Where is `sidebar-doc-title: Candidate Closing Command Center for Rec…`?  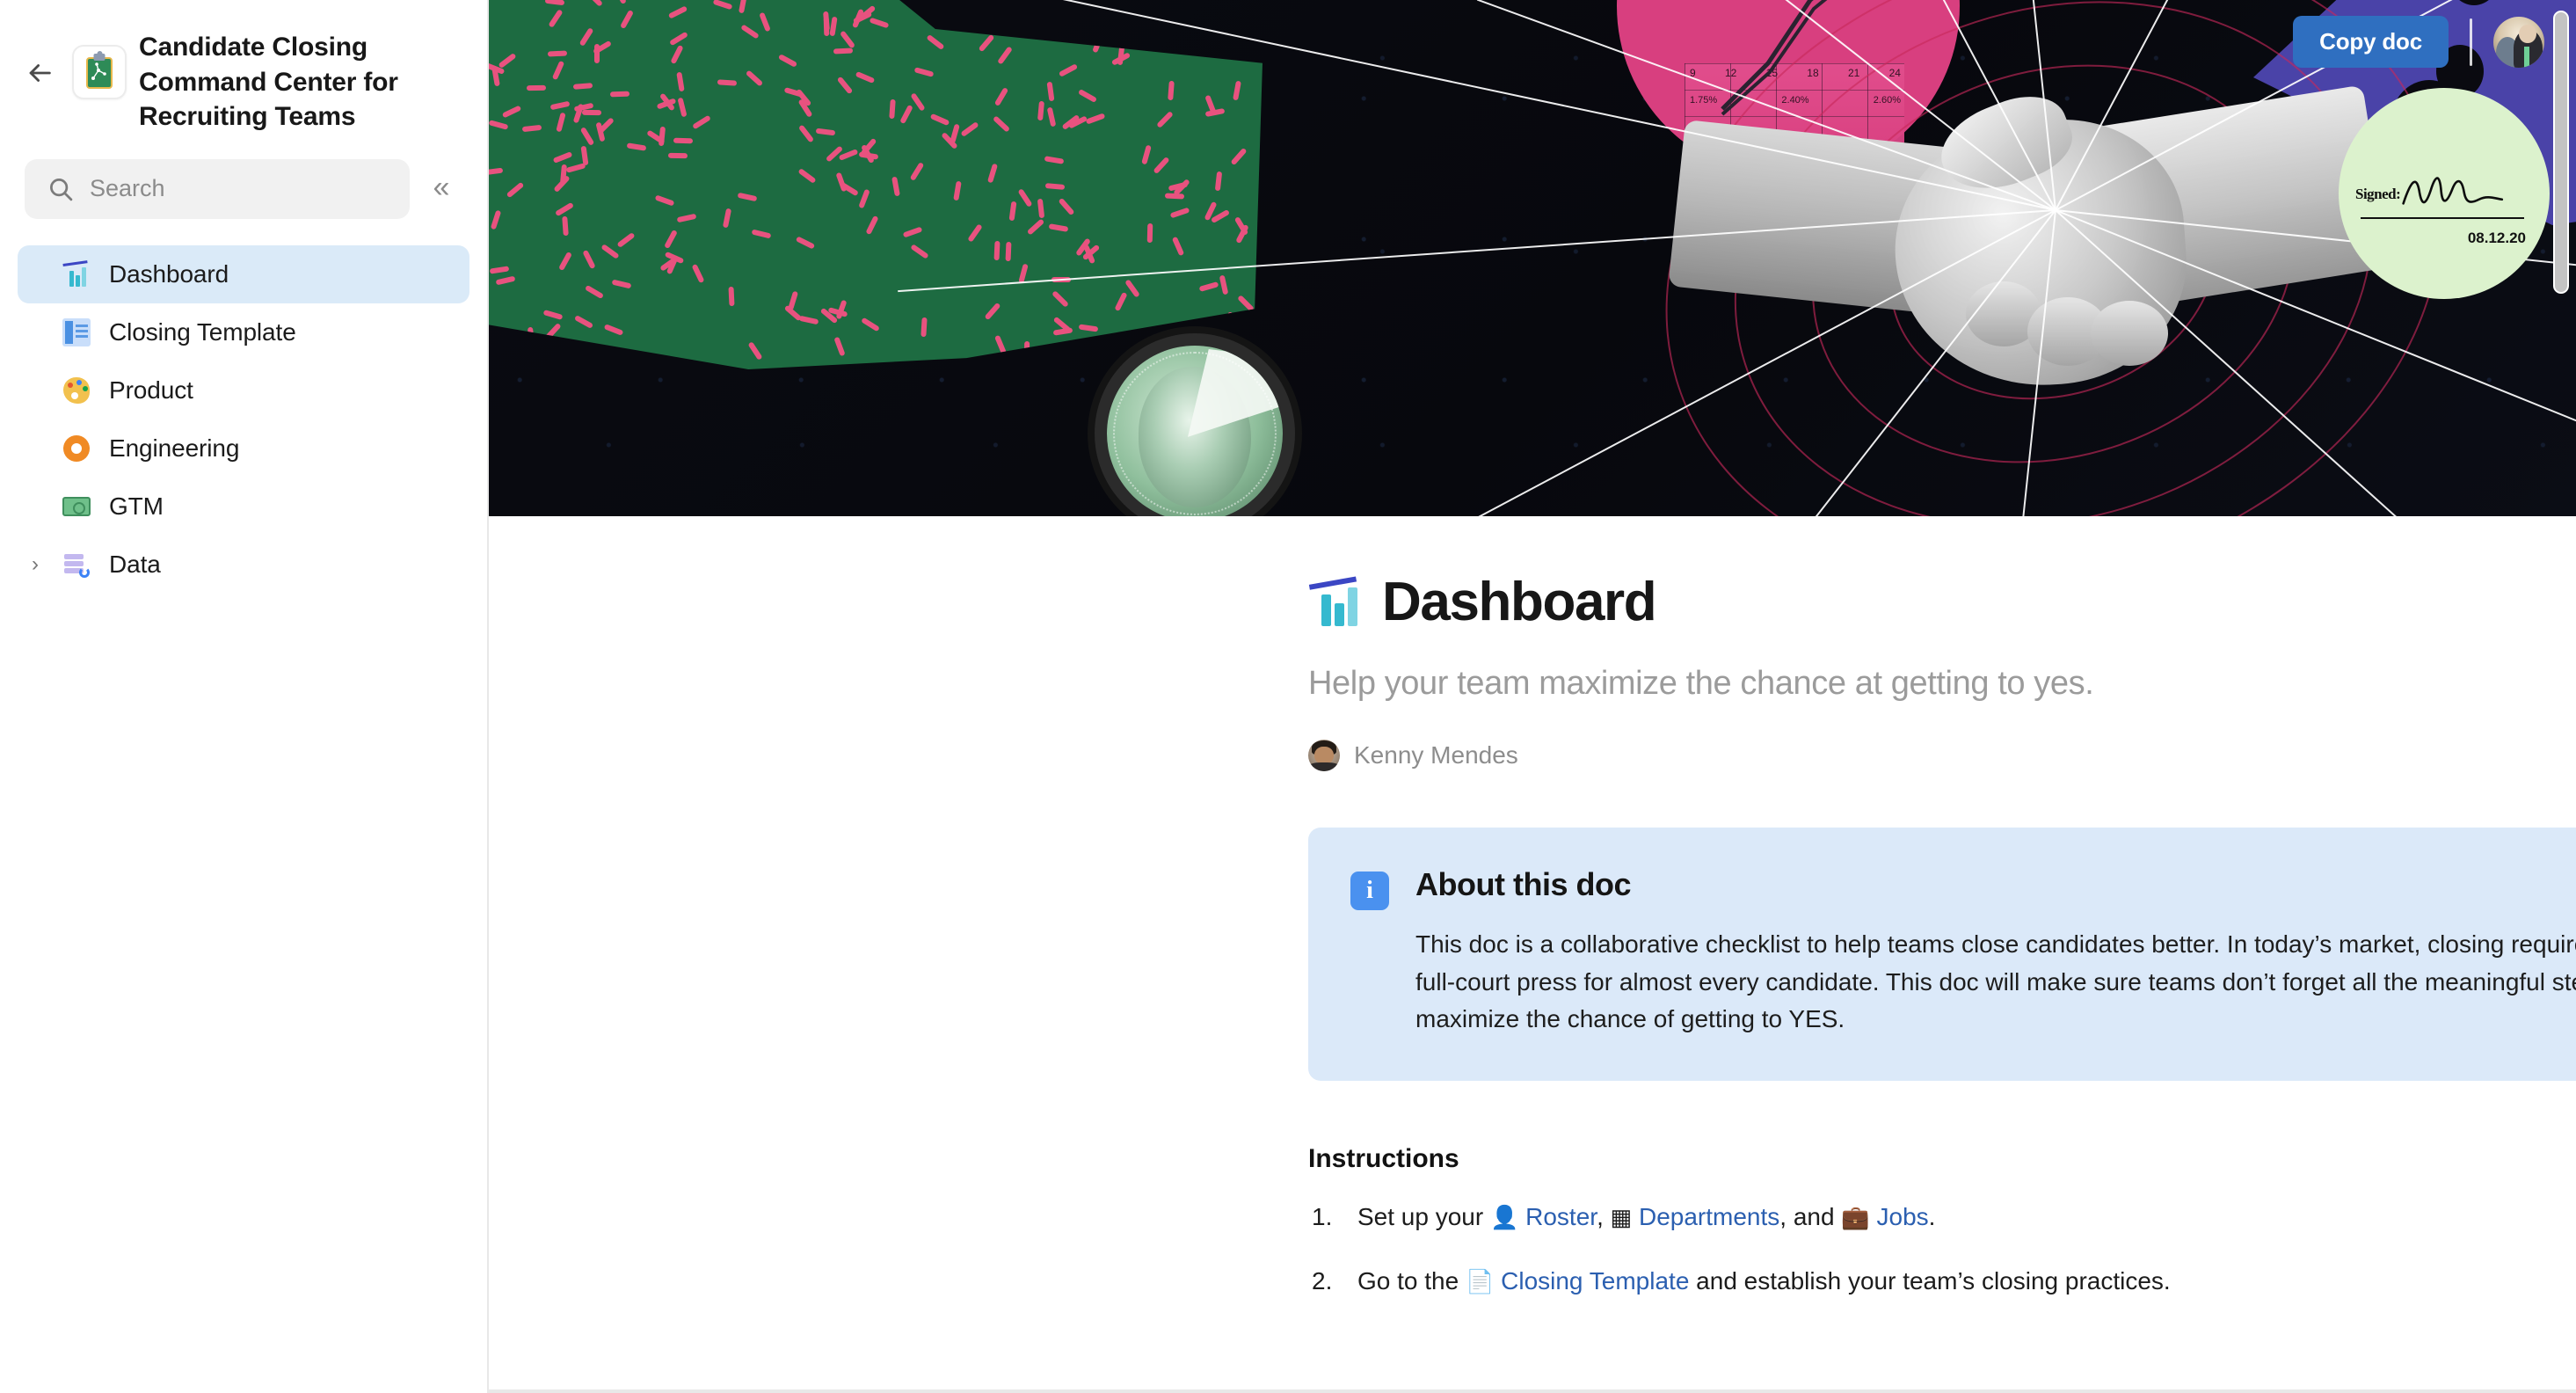 sidebar-doc-title: Candidate Closing Command Center for Rec… is located at coordinates (268, 83).